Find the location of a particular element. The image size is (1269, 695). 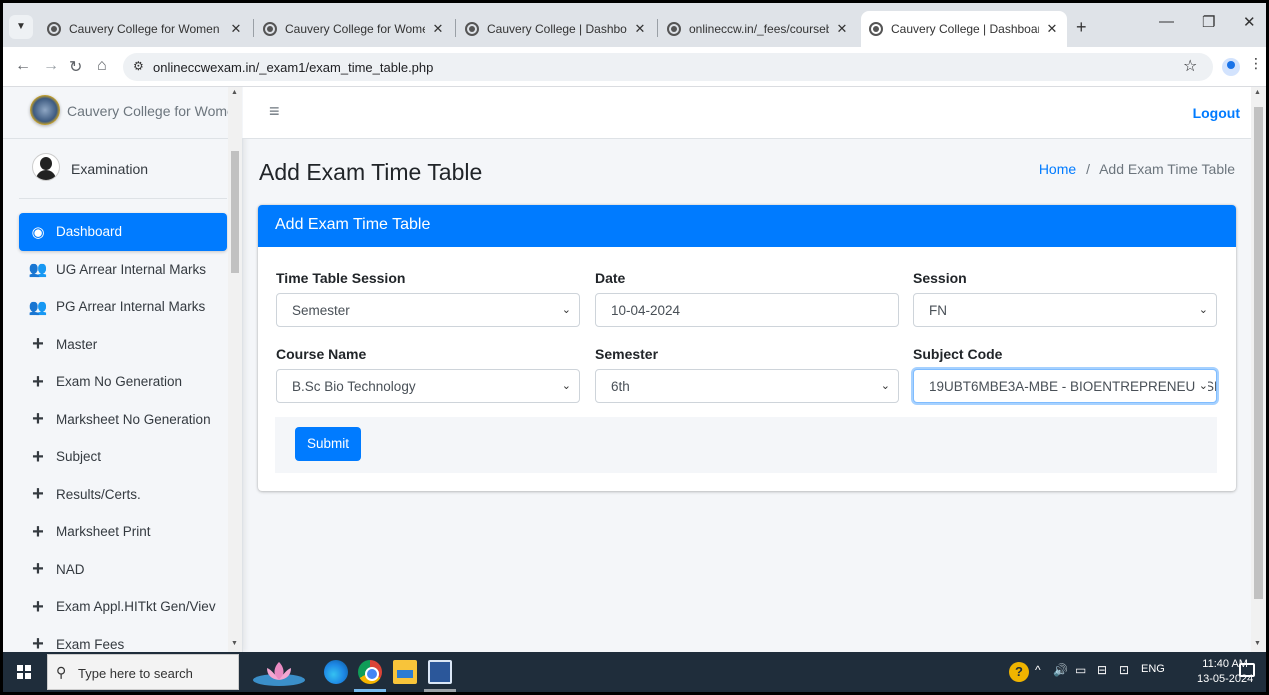

tab-2: Cauvery College for Women ✕ is located at coordinates (354, 29).